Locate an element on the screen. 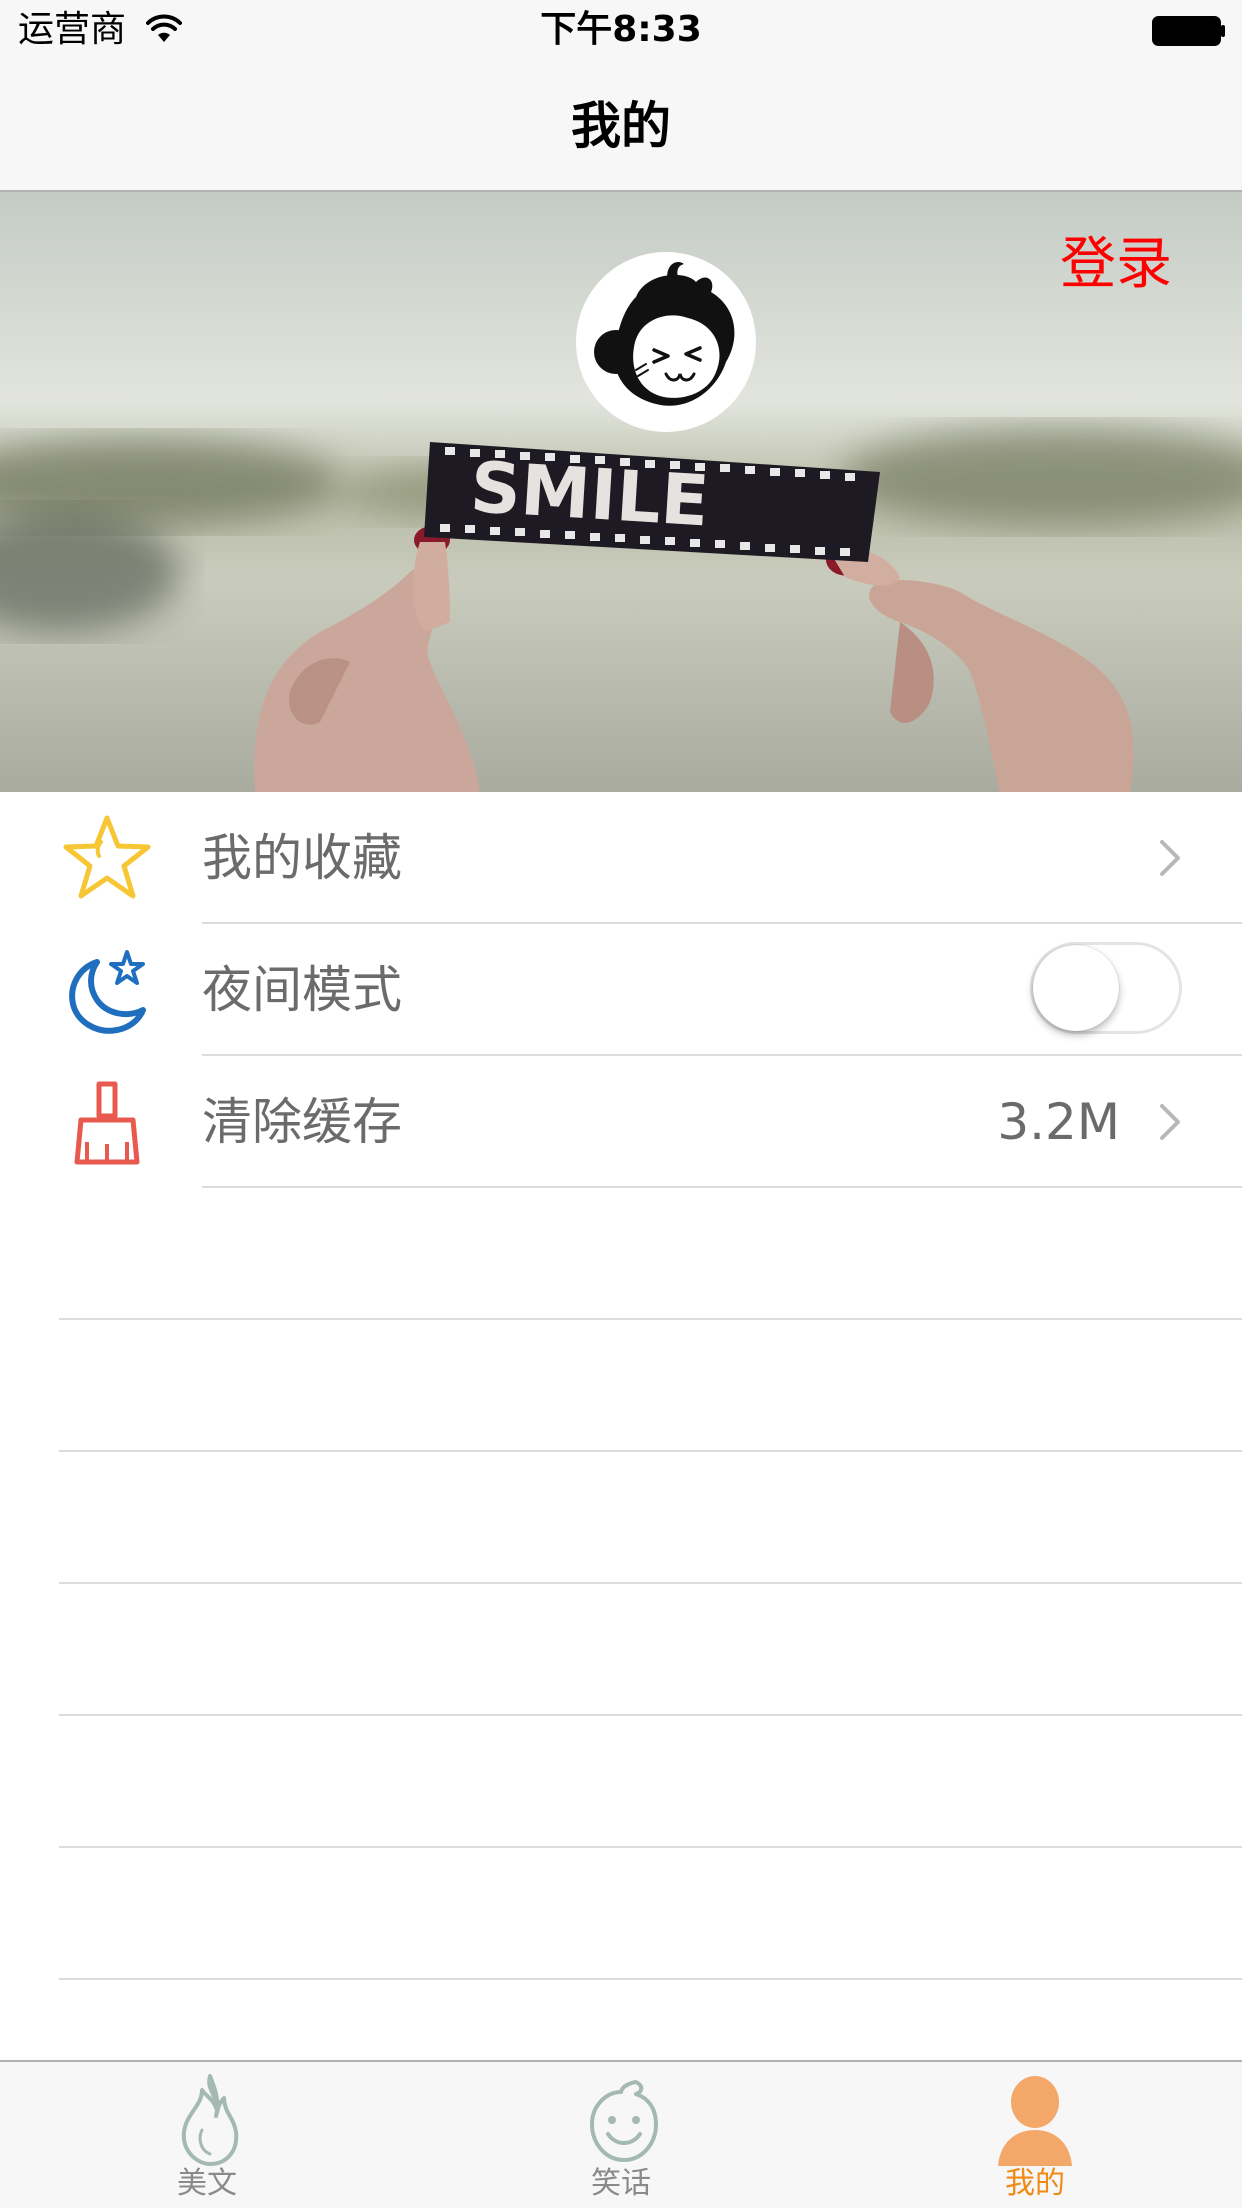 The height and width of the screenshot is (2208, 1242). cache-size-value: 3.2M is located at coordinates (1058, 1122).